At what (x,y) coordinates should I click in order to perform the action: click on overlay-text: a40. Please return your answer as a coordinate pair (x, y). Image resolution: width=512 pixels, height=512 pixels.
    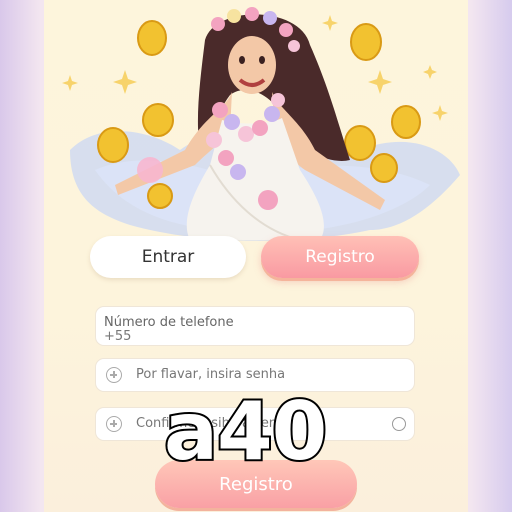
    Looking at the image, I should click on (245, 431).